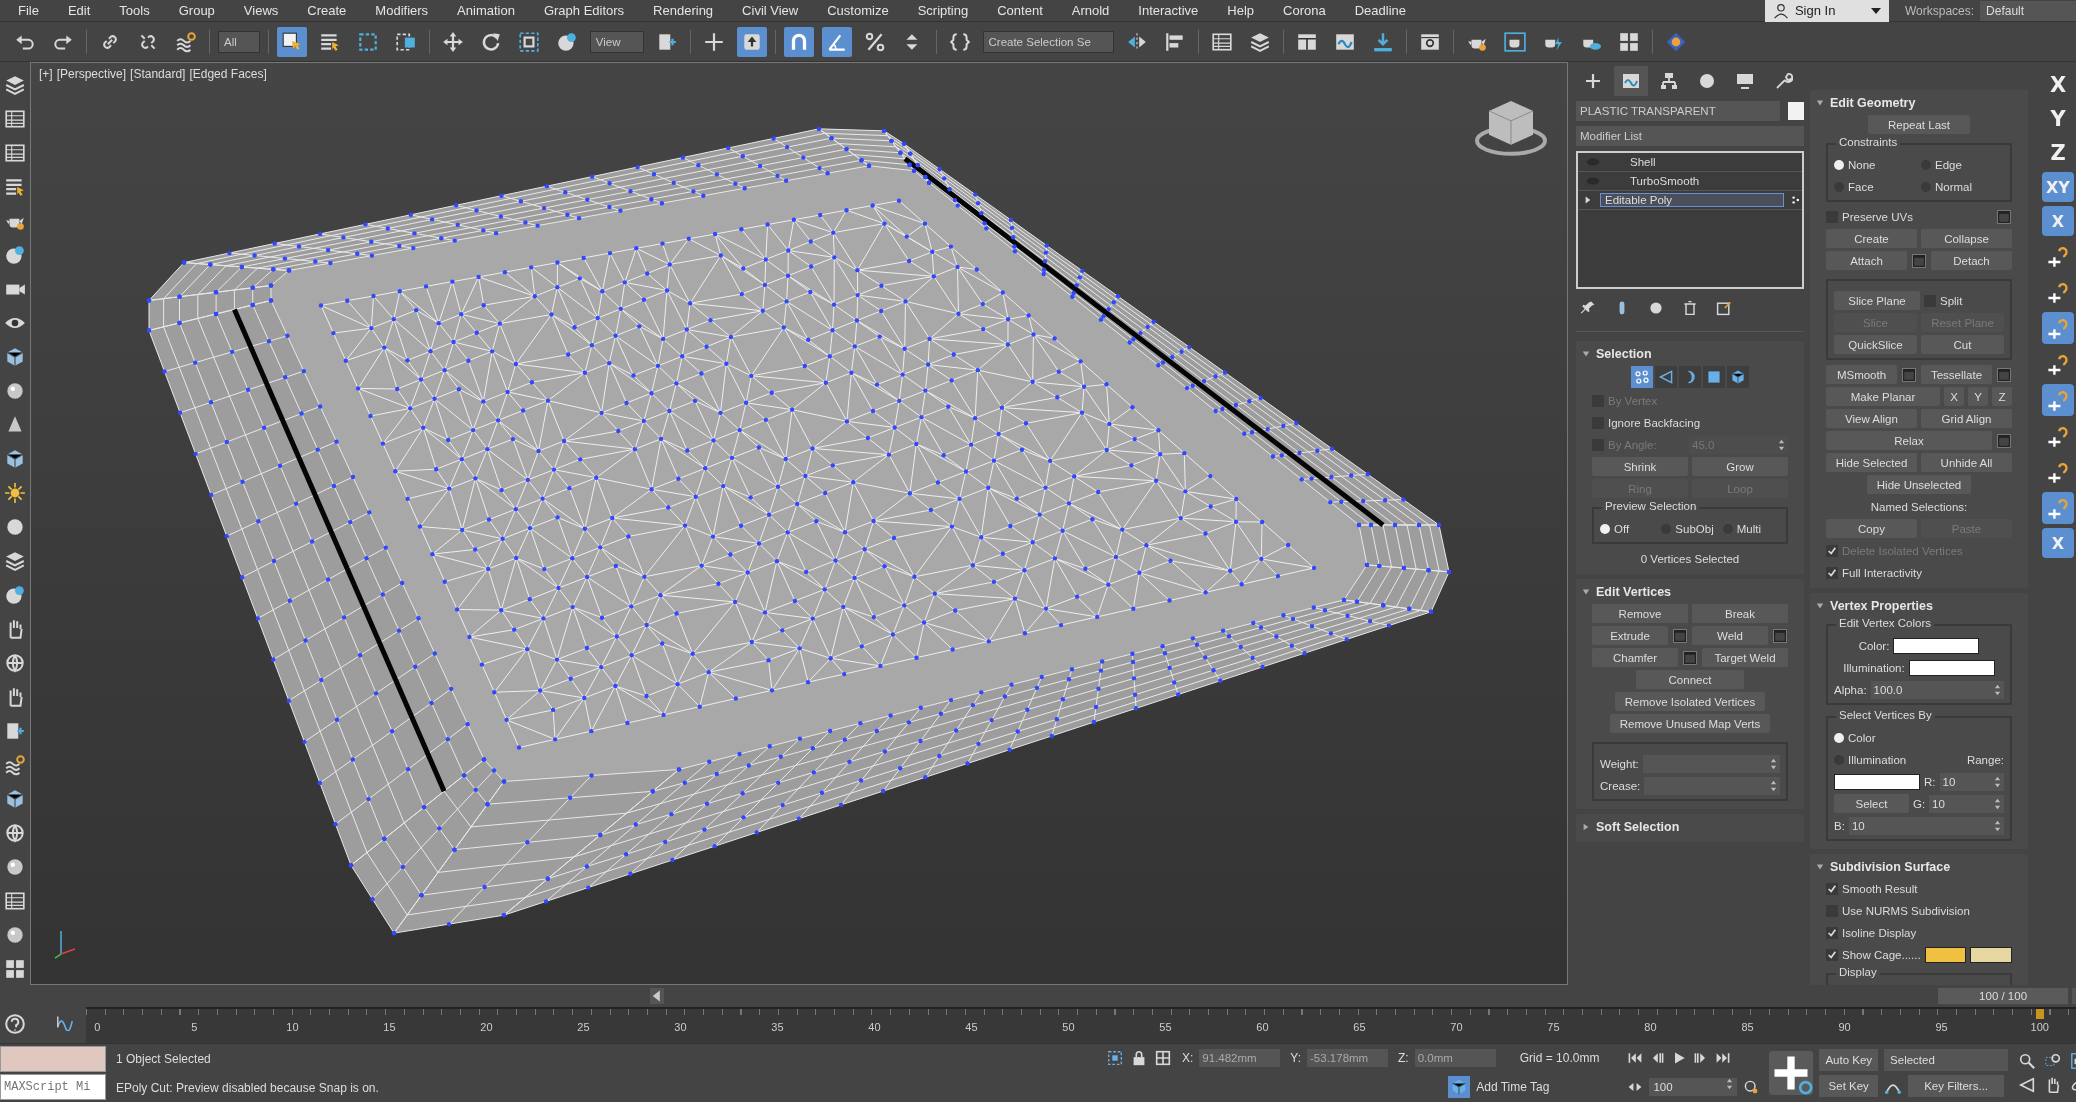  Describe the element at coordinates (1168, 10) in the screenshot. I see `menu-item: Interactive` at that location.